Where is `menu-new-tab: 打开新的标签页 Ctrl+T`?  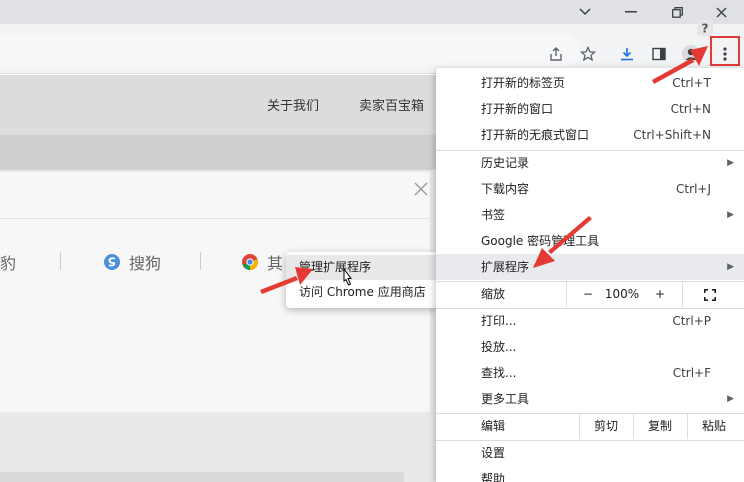
menu-new-tab: 打开新的标签页 Ctrl+T is located at coordinates (590, 83).